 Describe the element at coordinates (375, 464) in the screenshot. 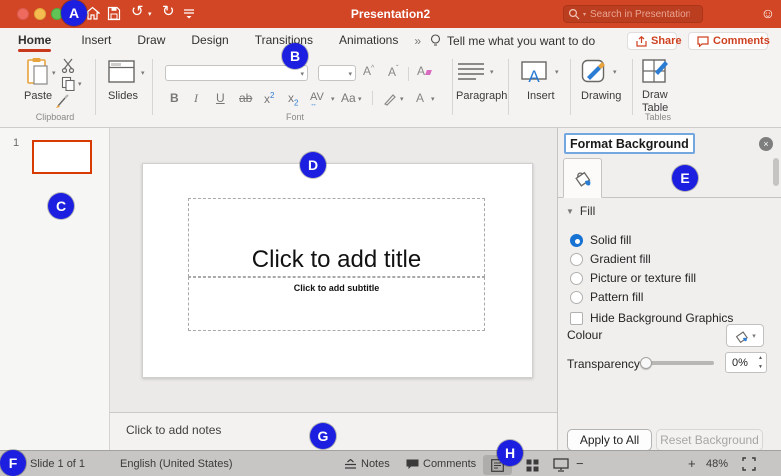

I see `notes-toggle-label: Notes` at that location.